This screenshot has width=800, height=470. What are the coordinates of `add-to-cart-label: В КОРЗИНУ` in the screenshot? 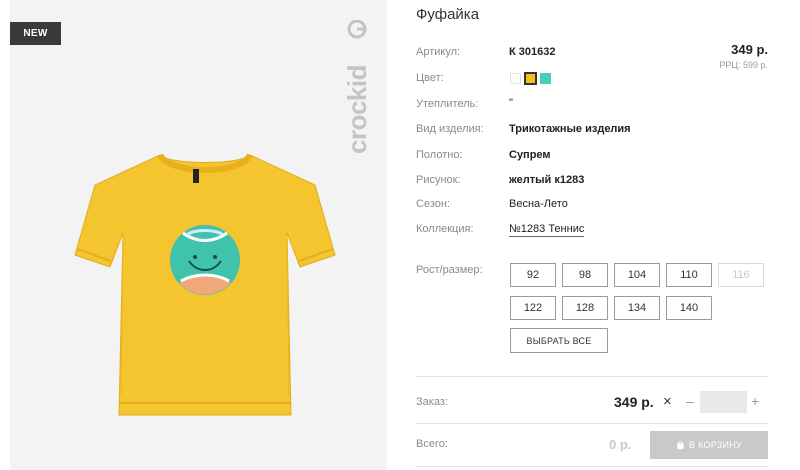 It's located at (715, 445).